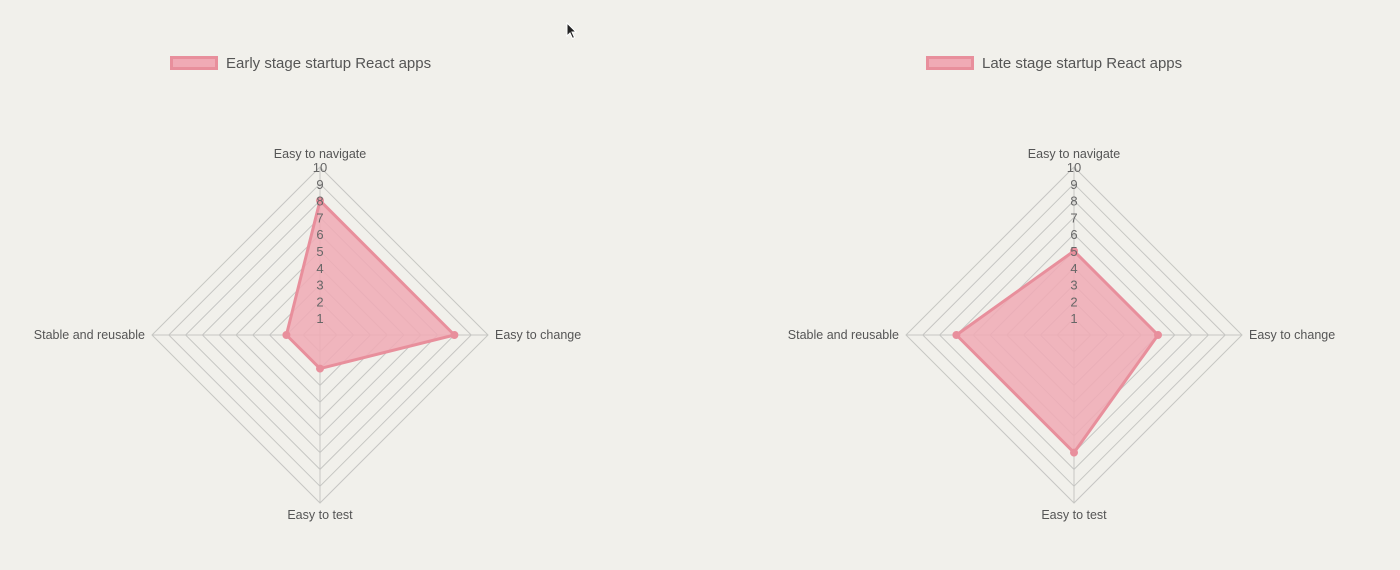 The image size is (1400, 570). I want to click on mouse-cursor-icon, so click(572, 31).